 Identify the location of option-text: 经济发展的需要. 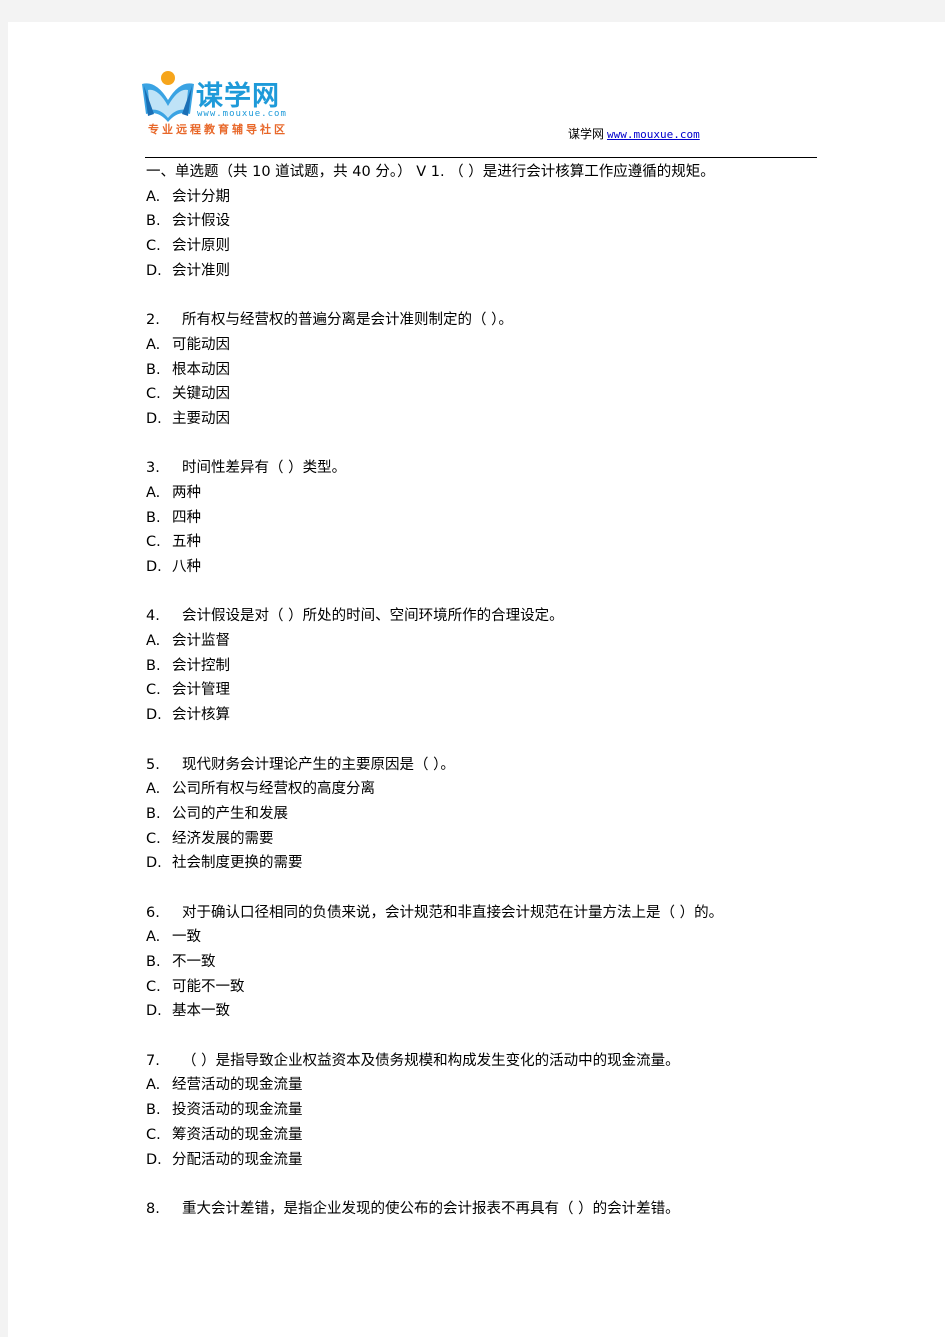
(223, 838).